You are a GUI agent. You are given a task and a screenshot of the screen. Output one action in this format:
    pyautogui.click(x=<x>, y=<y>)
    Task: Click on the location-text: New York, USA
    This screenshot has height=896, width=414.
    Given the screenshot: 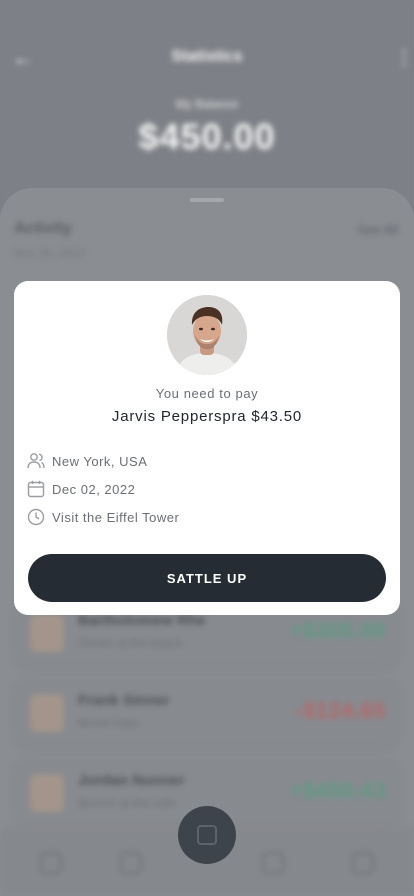 What is the action you would take?
    pyautogui.click(x=100, y=461)
    